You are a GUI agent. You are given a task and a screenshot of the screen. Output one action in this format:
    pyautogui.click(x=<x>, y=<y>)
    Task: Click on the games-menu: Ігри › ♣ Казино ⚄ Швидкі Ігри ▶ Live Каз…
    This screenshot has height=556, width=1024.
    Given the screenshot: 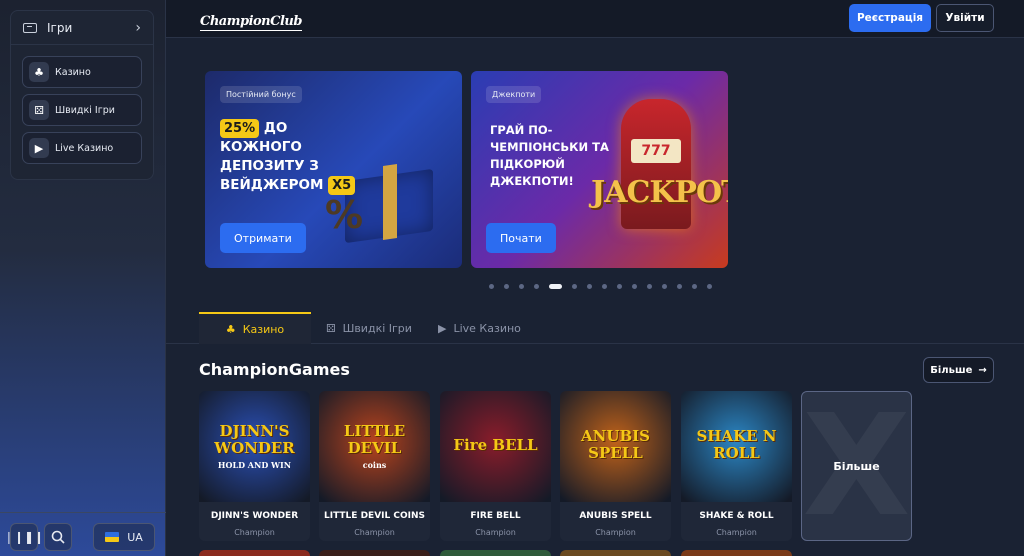 What is the action you would take?
    pyautogui.click(x=82, y=95)
    